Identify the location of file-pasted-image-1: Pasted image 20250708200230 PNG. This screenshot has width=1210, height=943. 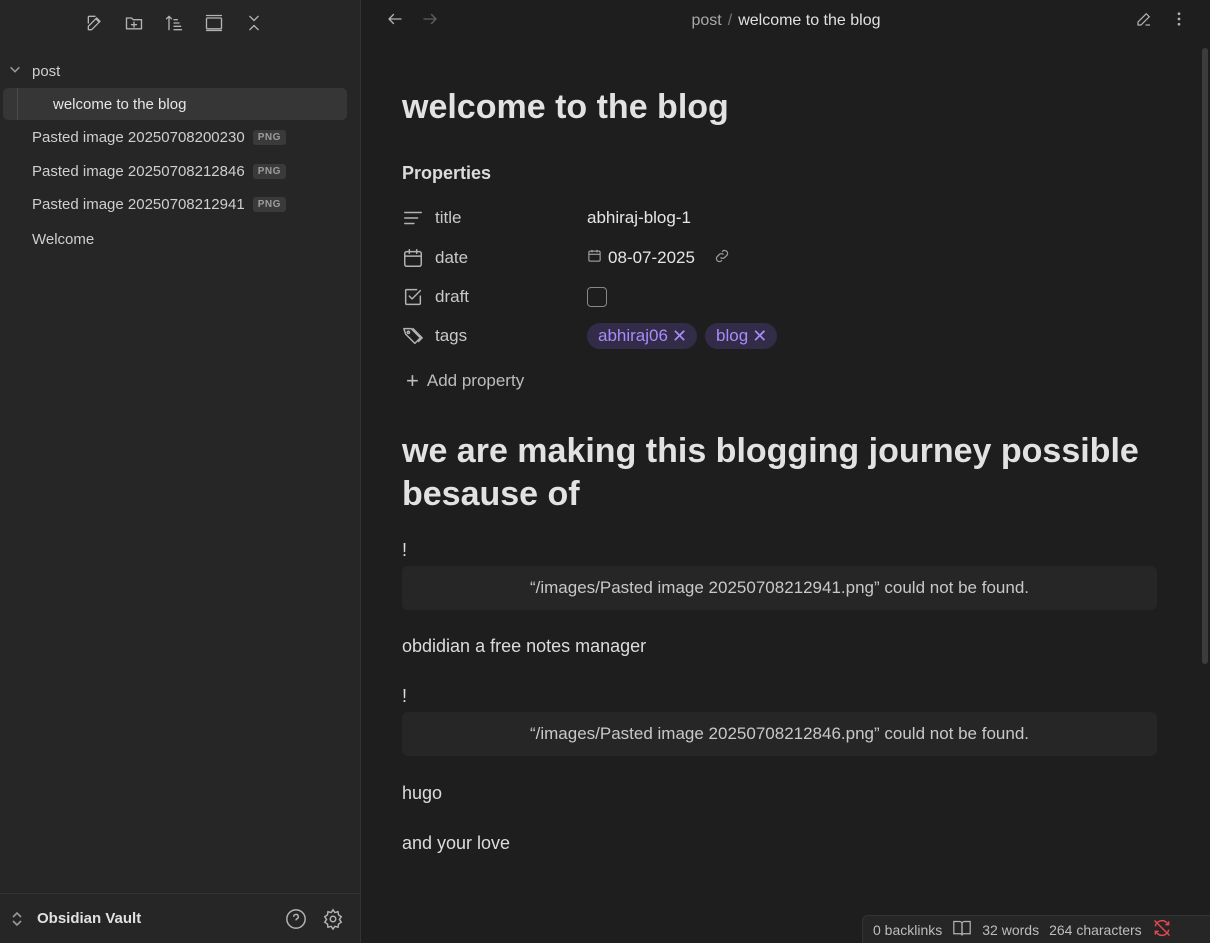
(143, 137).